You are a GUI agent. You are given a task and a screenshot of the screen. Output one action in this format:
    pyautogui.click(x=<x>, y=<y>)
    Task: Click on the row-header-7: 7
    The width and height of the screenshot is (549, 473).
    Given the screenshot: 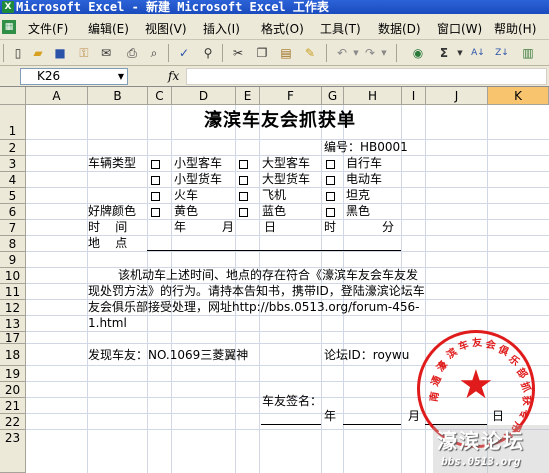 What is the action you would take?
    pyautogui.click(x=13, y=228)
    